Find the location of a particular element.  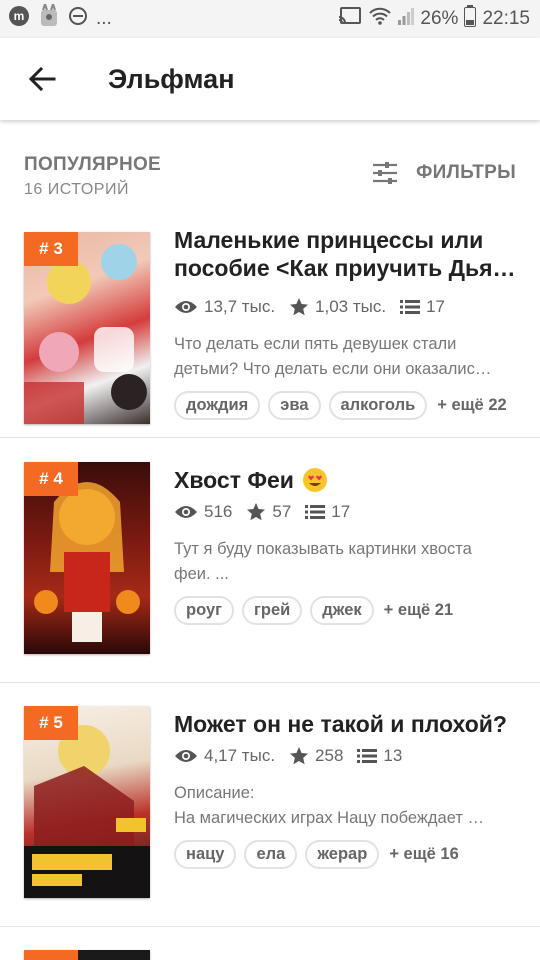

back-button is located at coordinates (42, 79).